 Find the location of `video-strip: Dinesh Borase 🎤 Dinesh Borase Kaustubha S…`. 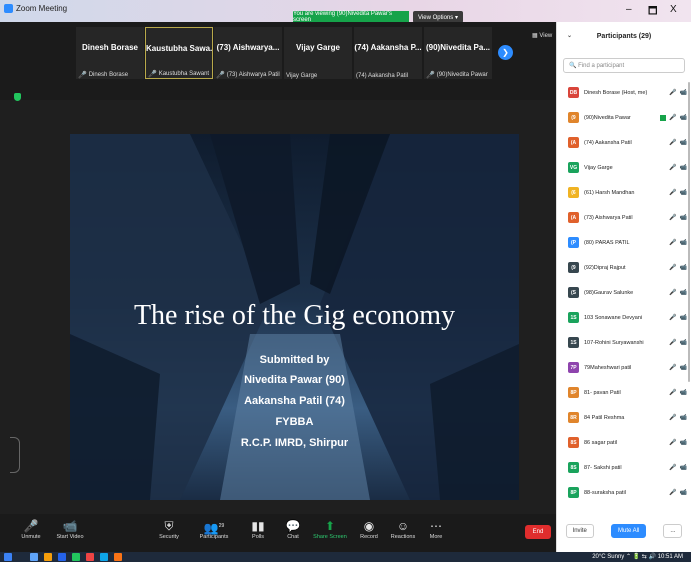

video-strip: Dinesh Borase 🎤 Dinesh Borase Kaustubha S… is located at coordinates (278, 61).